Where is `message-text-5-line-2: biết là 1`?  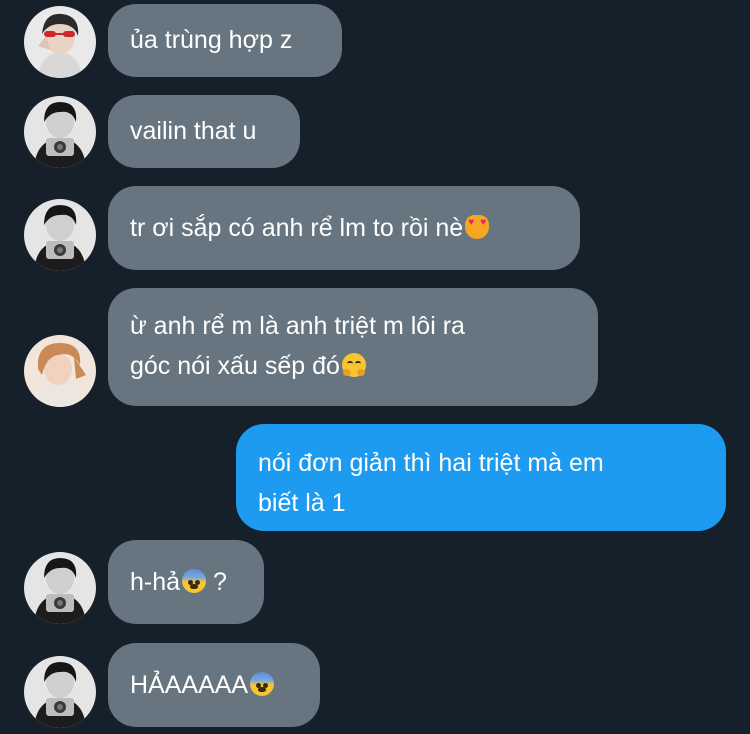
message-text-5-line-2: biết là 1 is located at coordinates (302, 503).